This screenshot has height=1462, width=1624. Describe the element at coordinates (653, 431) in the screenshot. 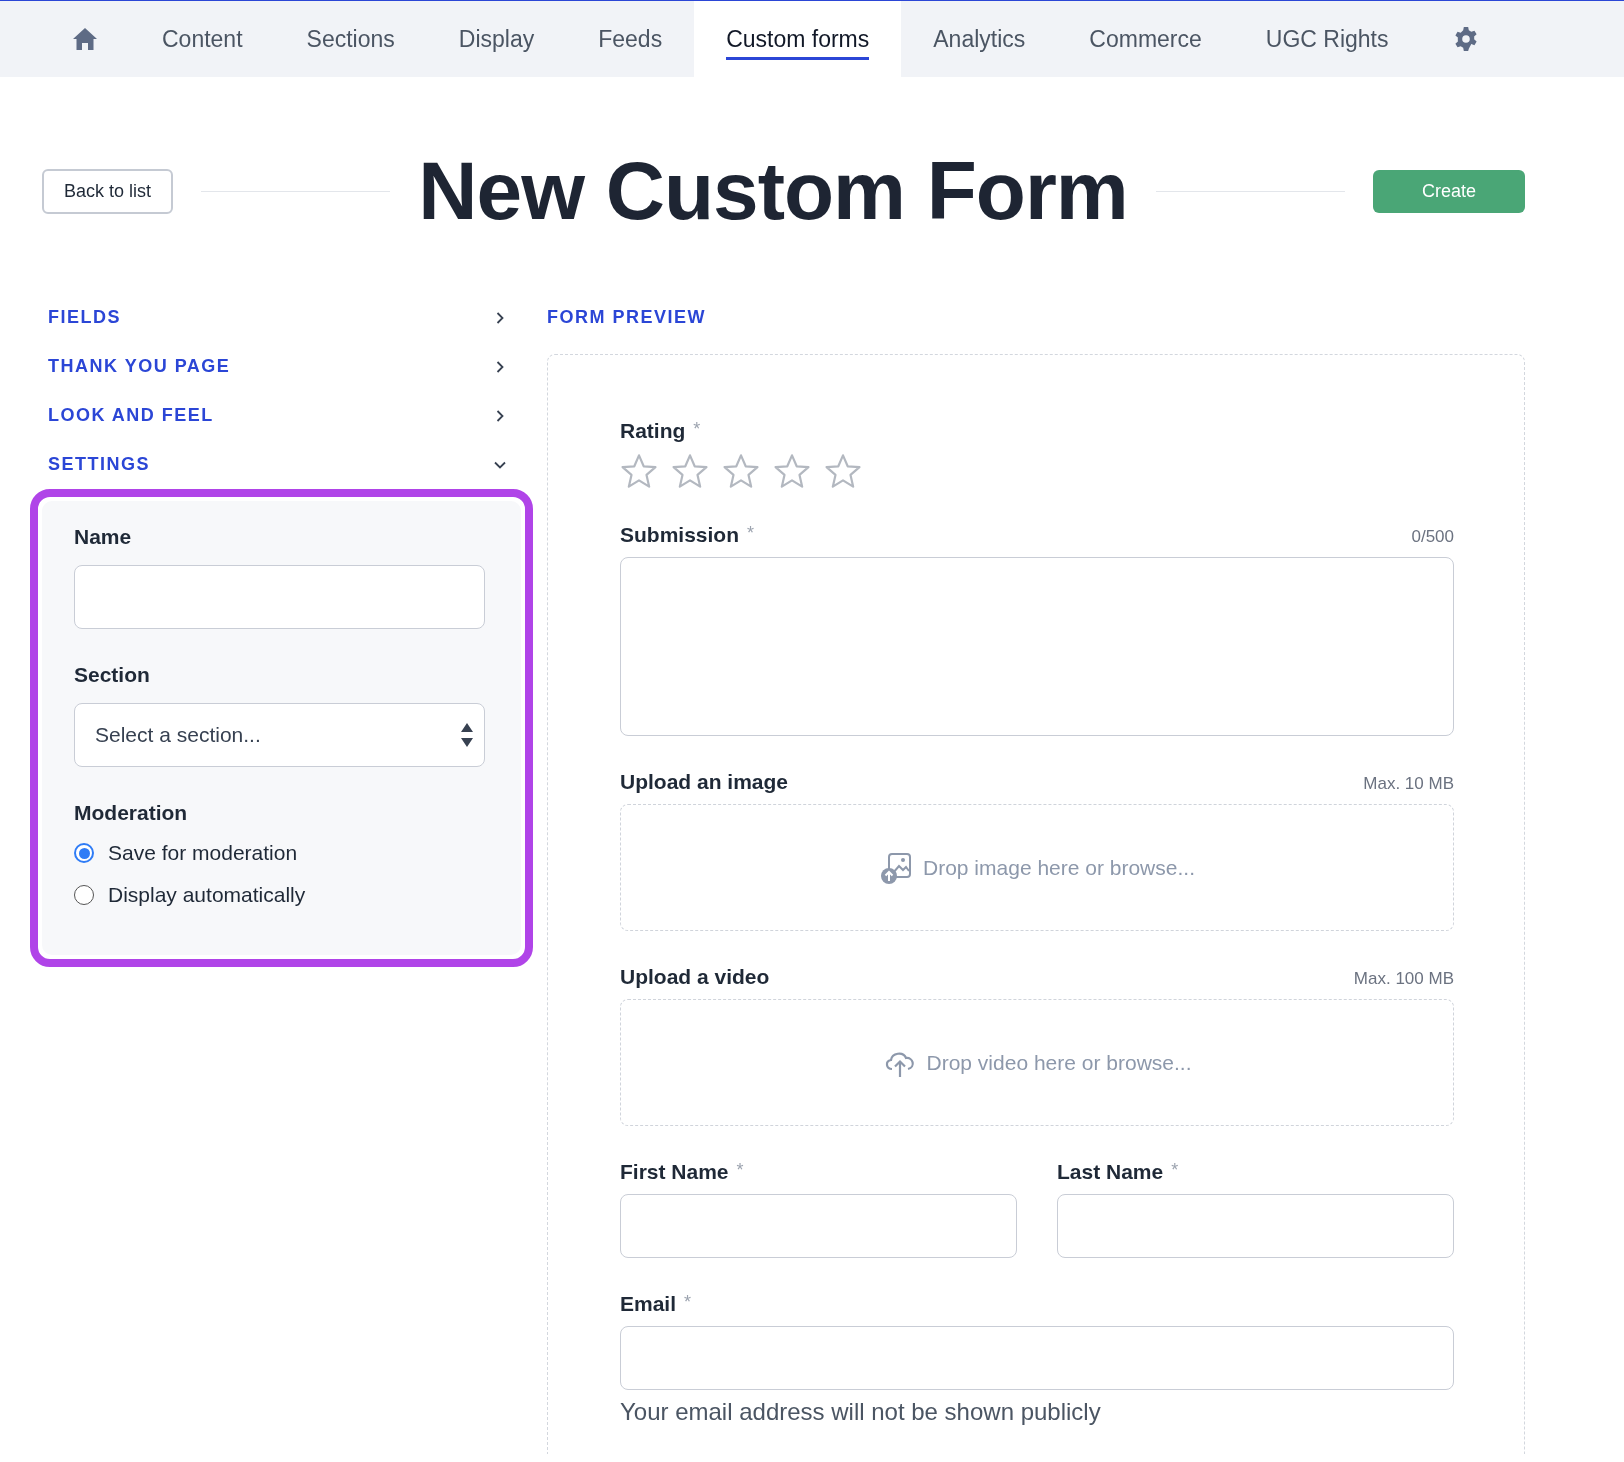

I see `field-label: Rating` at that location.